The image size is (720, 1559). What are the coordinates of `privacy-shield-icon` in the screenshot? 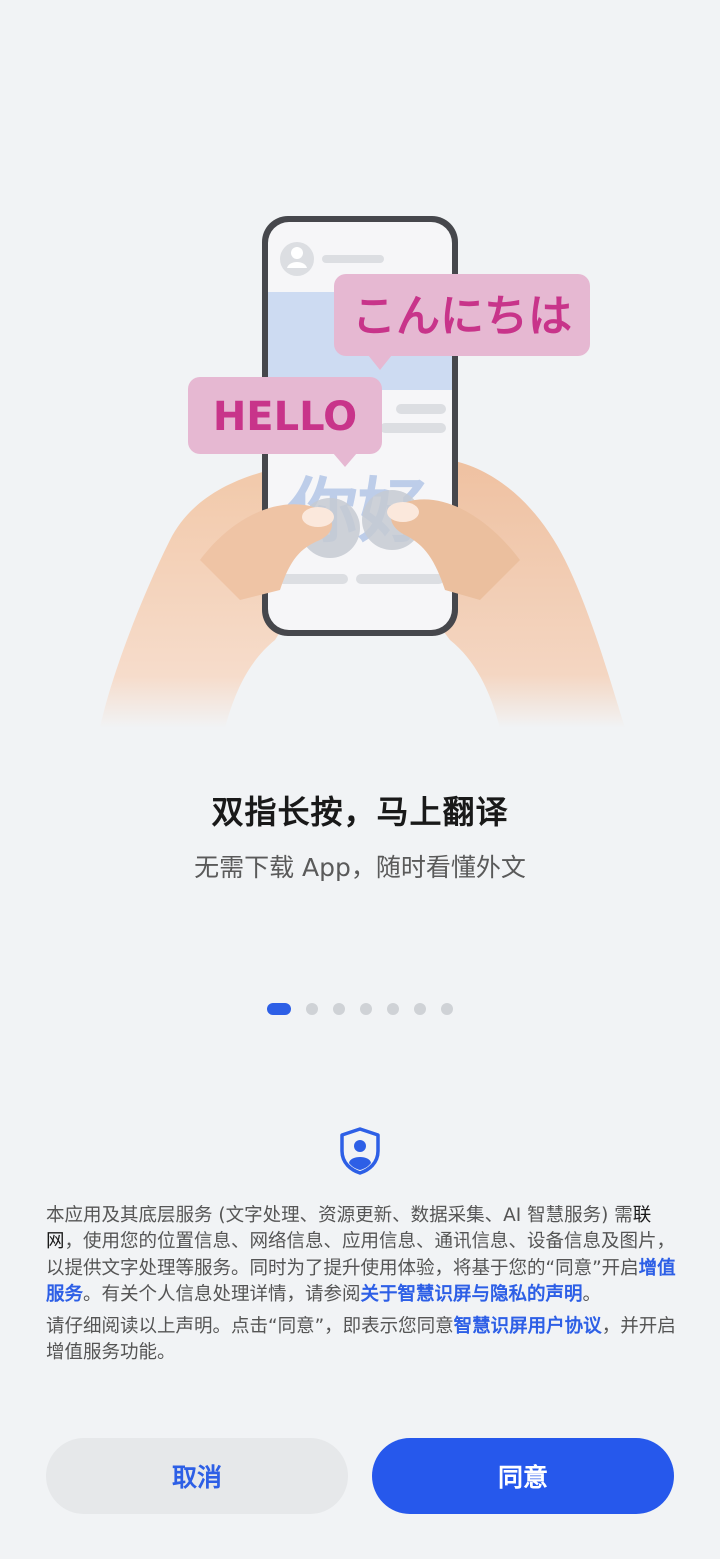 It's located at (360, 1151).